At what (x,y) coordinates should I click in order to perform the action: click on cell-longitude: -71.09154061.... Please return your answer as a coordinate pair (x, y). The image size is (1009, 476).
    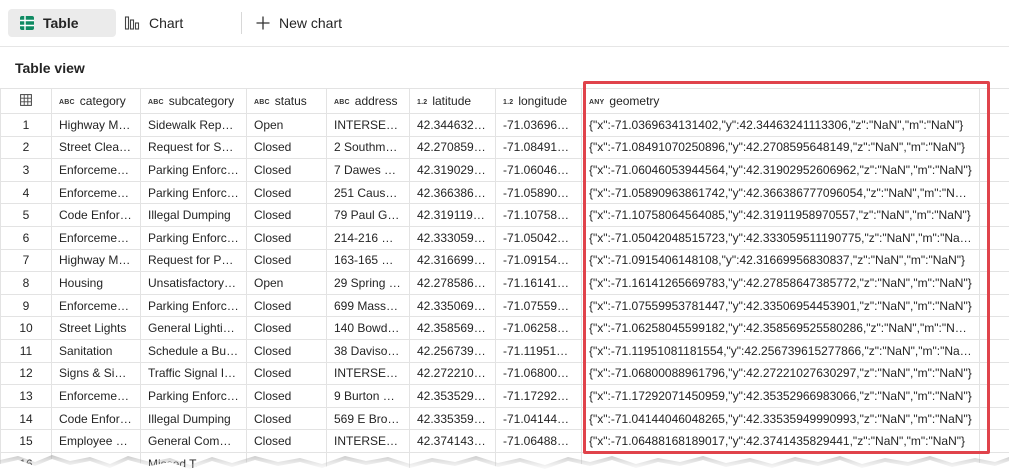
    Looking at the image, I should click on (538, 260).